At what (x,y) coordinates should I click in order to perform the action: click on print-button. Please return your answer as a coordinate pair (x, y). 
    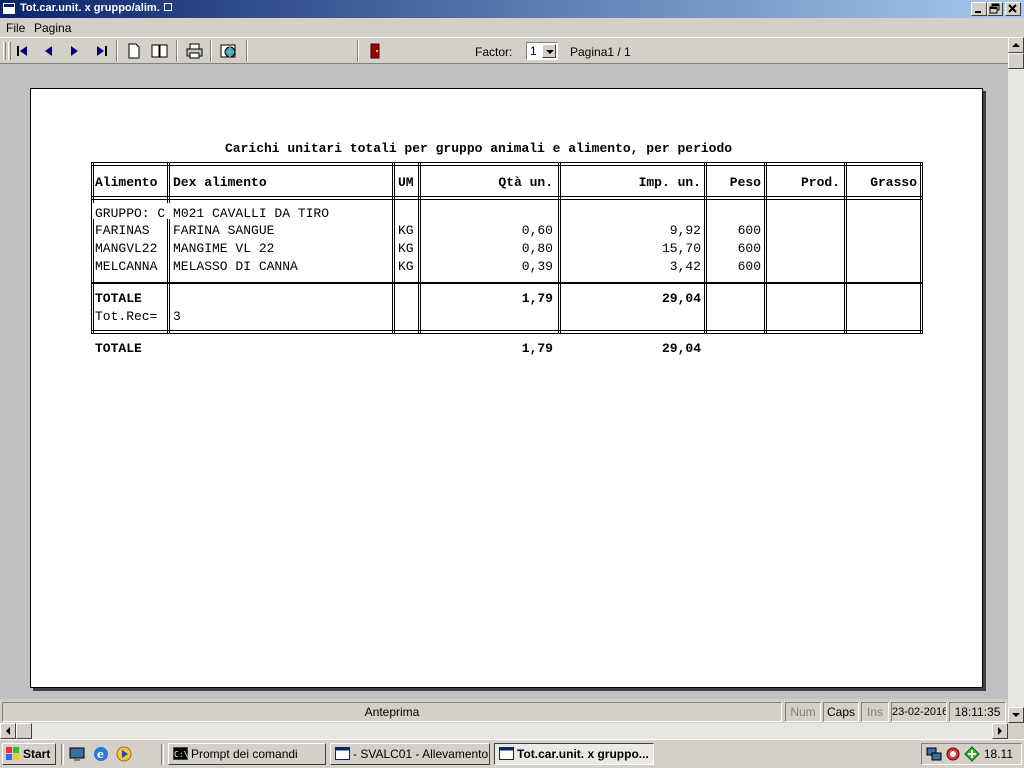
    Looking at the image, I should click on (195, 51).